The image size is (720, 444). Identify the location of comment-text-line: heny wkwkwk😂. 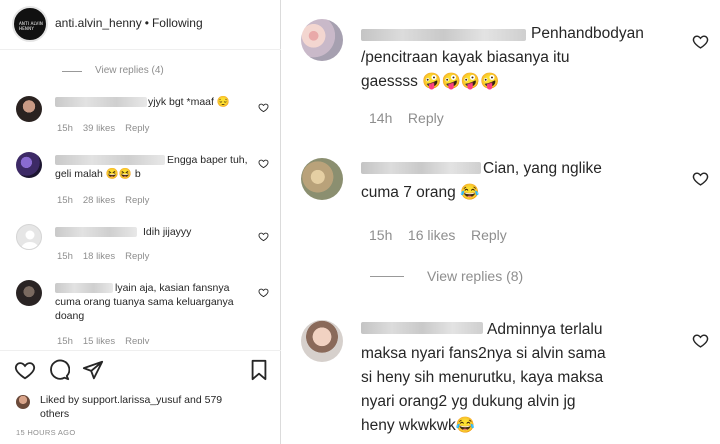
(418, 425).